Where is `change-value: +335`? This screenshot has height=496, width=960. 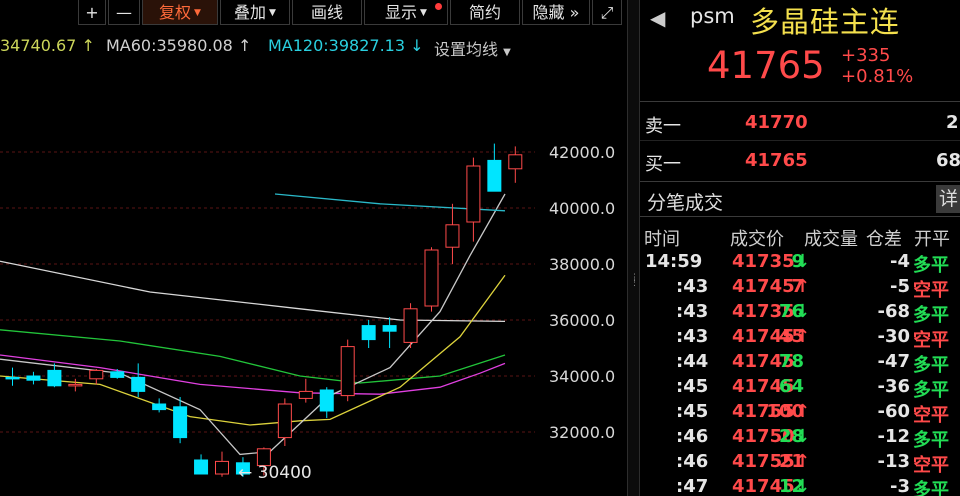
change-value: +335 is located at coordinates (866, 55).